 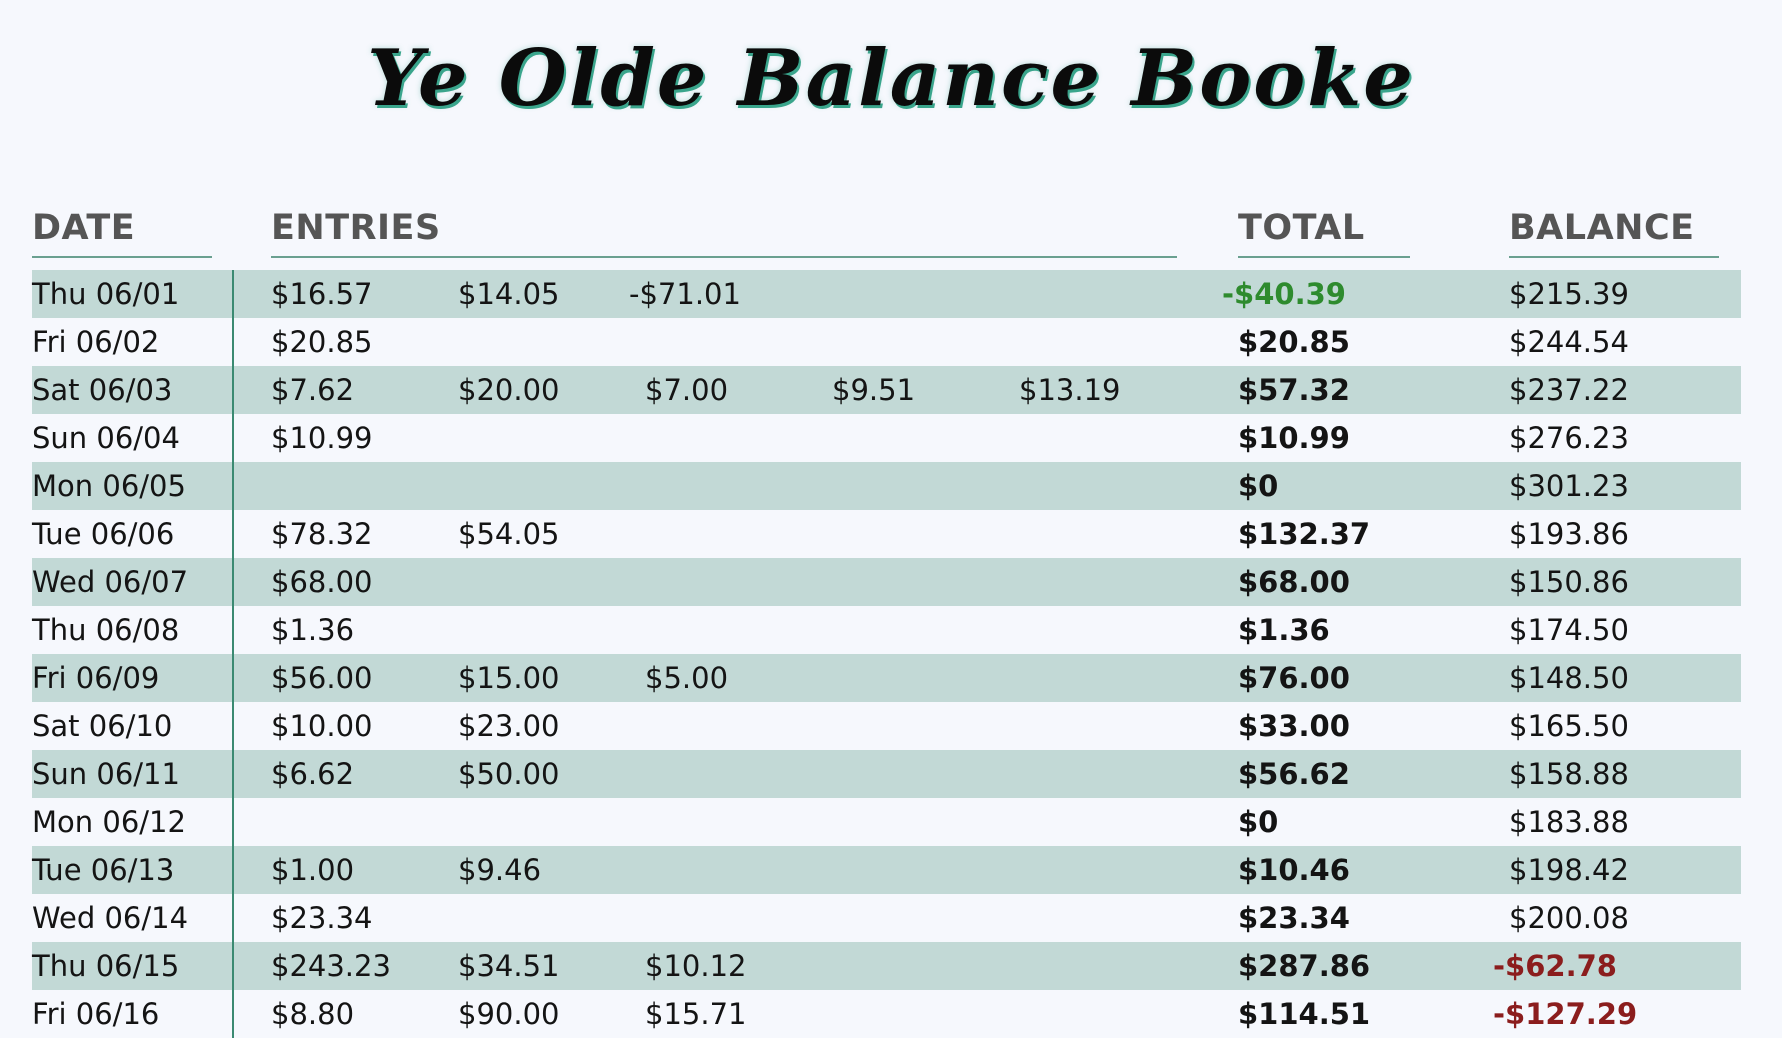 What do you see at coordinates (106, 438) in the screenshot?
I see `row-date: Sun 06/04` at bounding box center [106, 438].